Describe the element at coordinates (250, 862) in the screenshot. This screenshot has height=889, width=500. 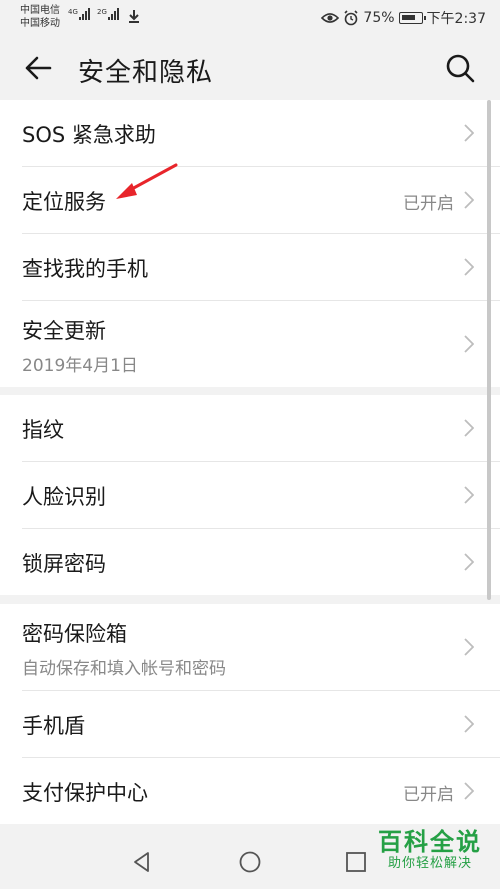
I see `nav-home-icon` at that location.